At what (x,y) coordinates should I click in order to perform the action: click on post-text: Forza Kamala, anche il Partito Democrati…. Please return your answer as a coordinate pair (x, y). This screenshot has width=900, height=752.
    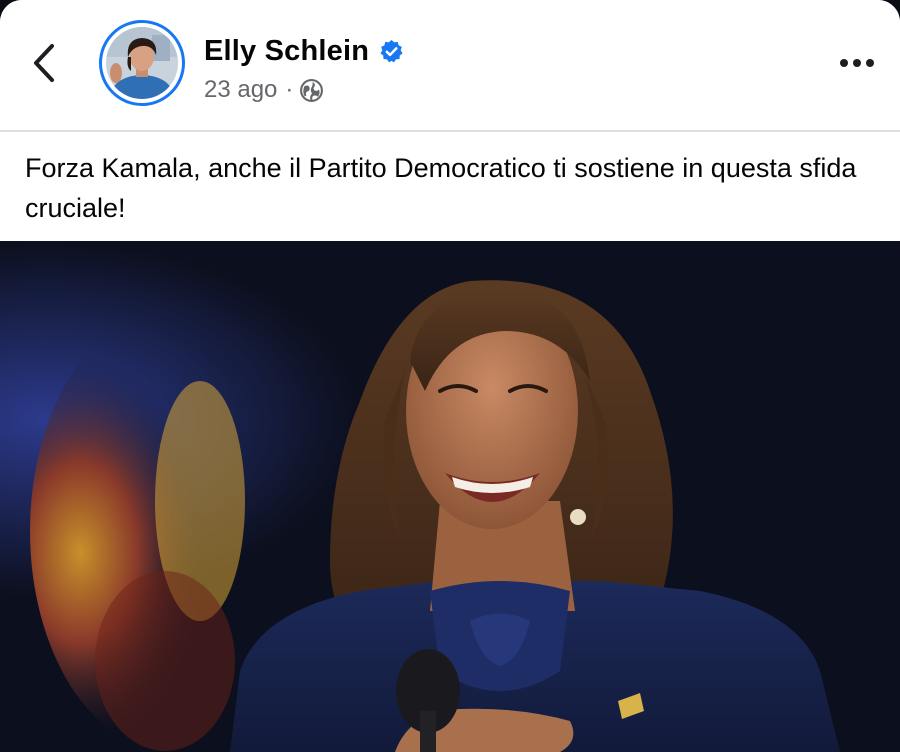
    Looking at the image, I should click on (441, 188).